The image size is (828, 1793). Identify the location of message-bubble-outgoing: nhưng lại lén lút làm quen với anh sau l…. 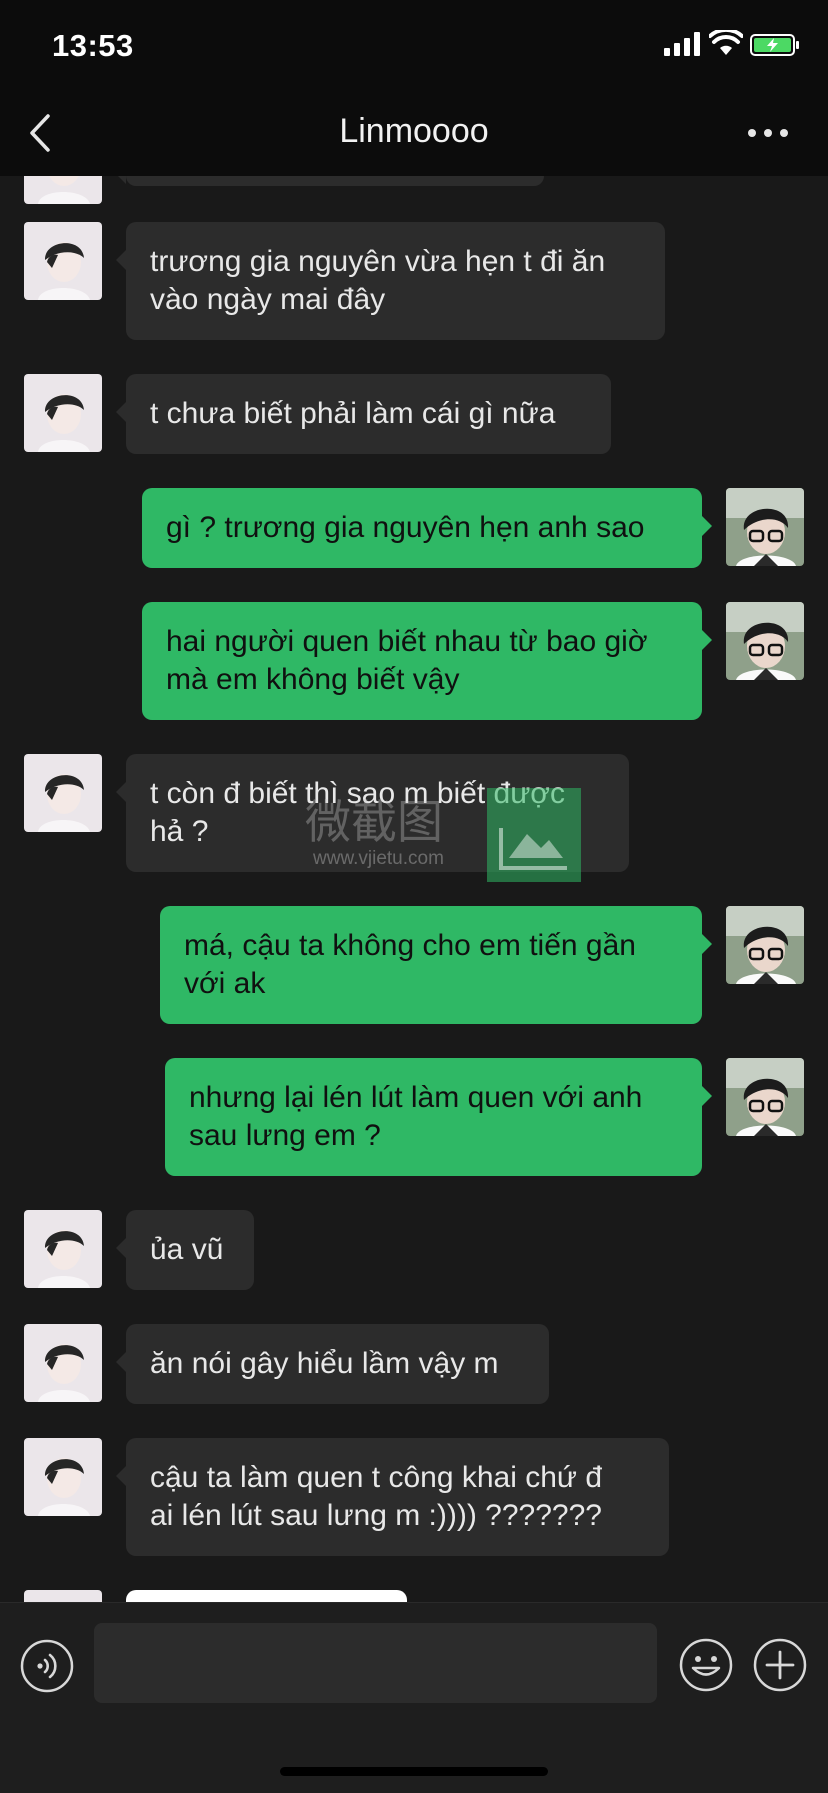
(438, 1117).